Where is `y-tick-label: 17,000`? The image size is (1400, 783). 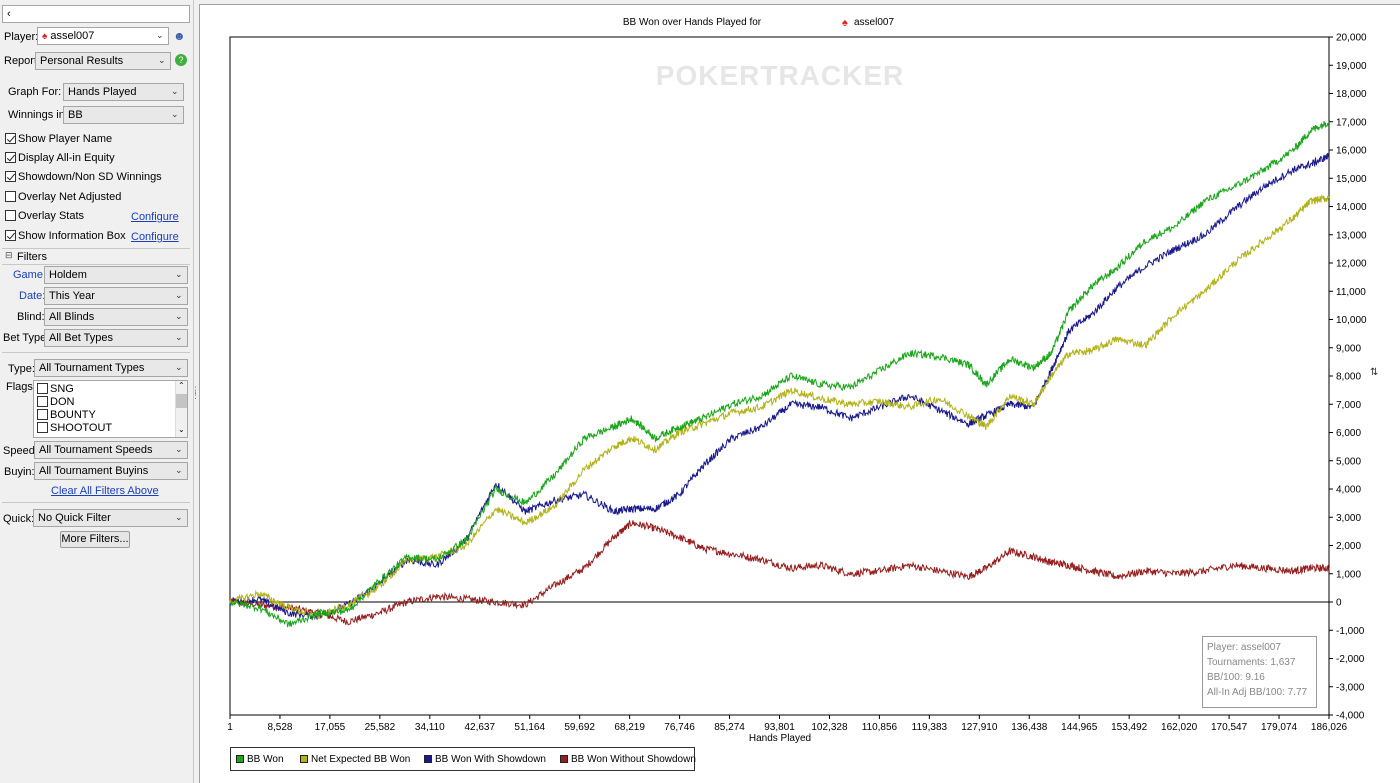
y-tick-label: 17,000 is located at coordinates (1351, 122).